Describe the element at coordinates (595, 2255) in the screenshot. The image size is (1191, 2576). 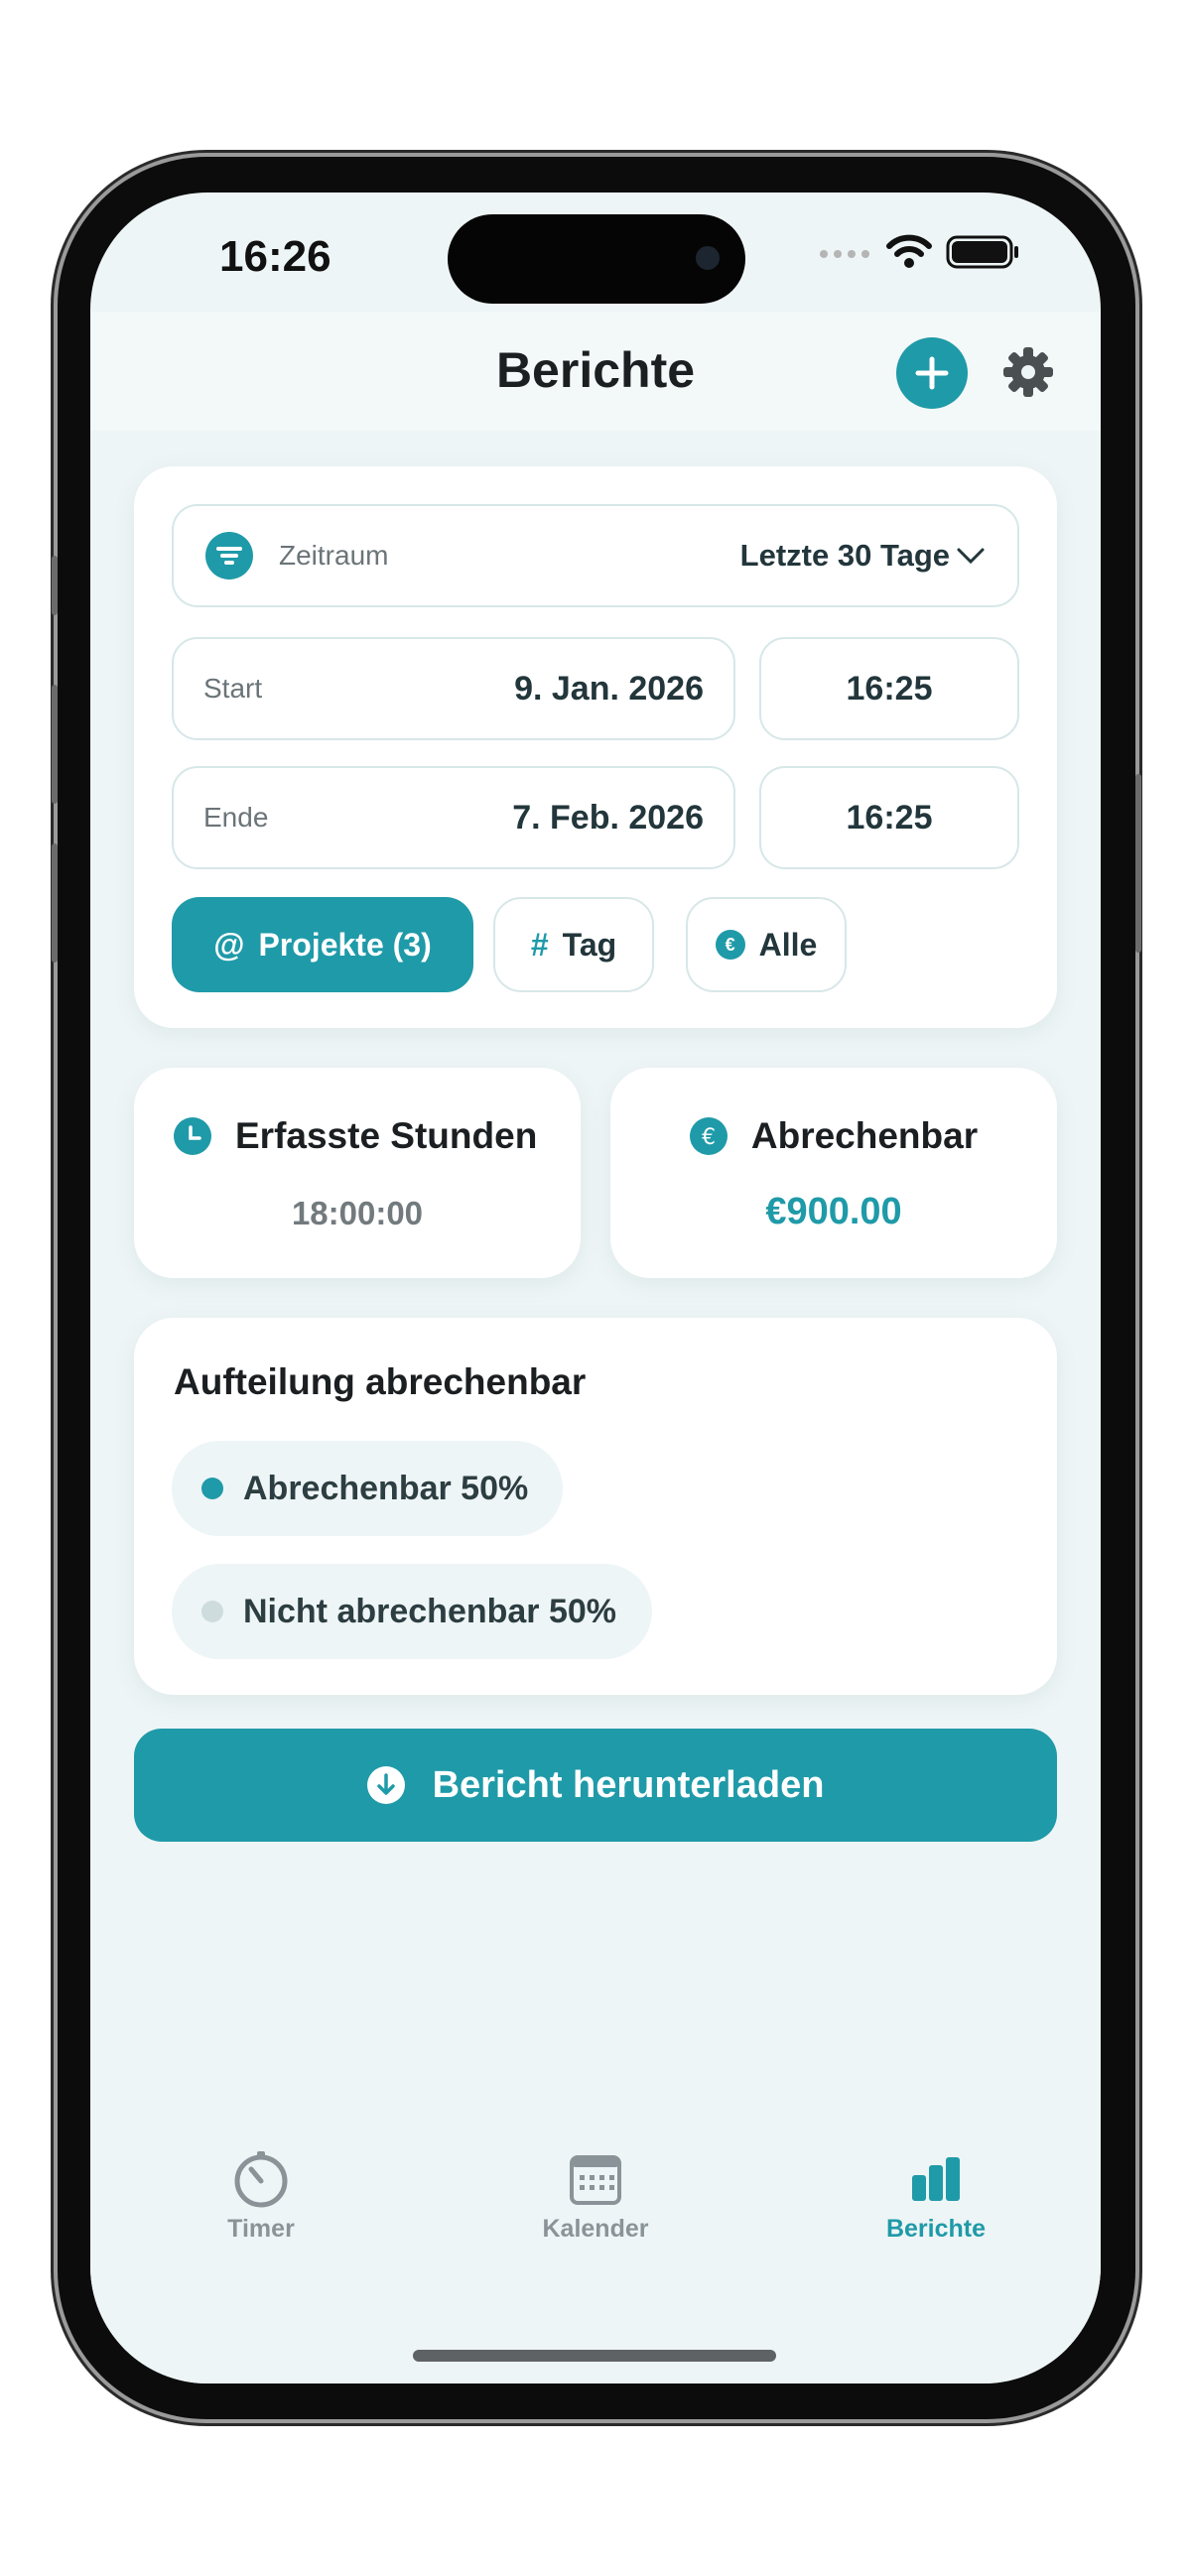
I see `tab-bar: Timer Kalender Berichte` at that location.